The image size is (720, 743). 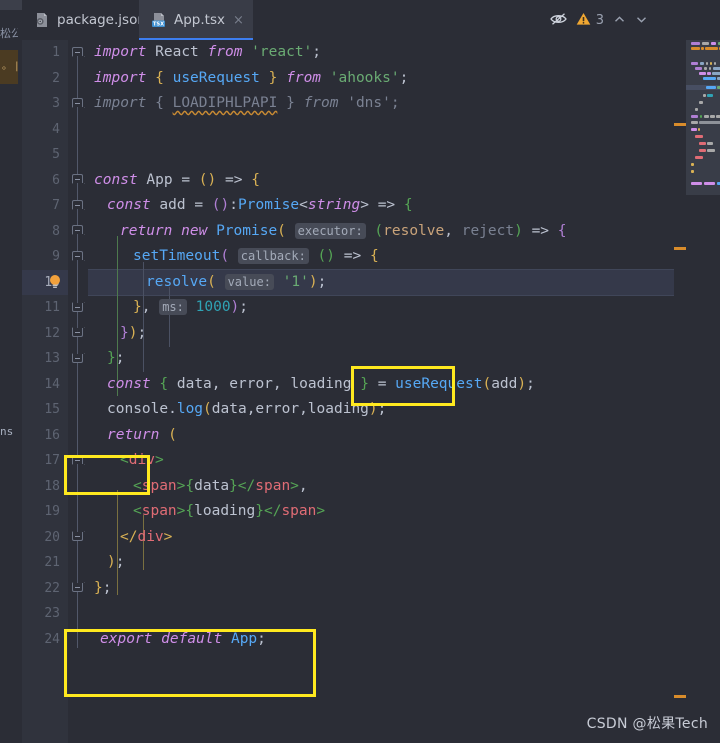 I want to click on code-line-3: import { LOADIPHLPAPI } from 'dns';, so click(x=247, y=103).